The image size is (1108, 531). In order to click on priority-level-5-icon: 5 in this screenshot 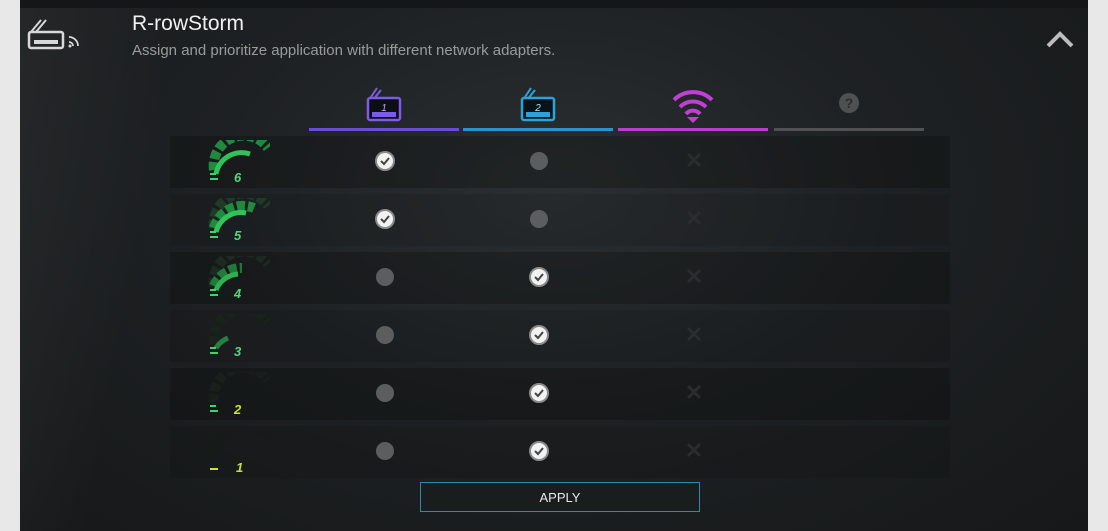, I will do `click(239, 220)`.